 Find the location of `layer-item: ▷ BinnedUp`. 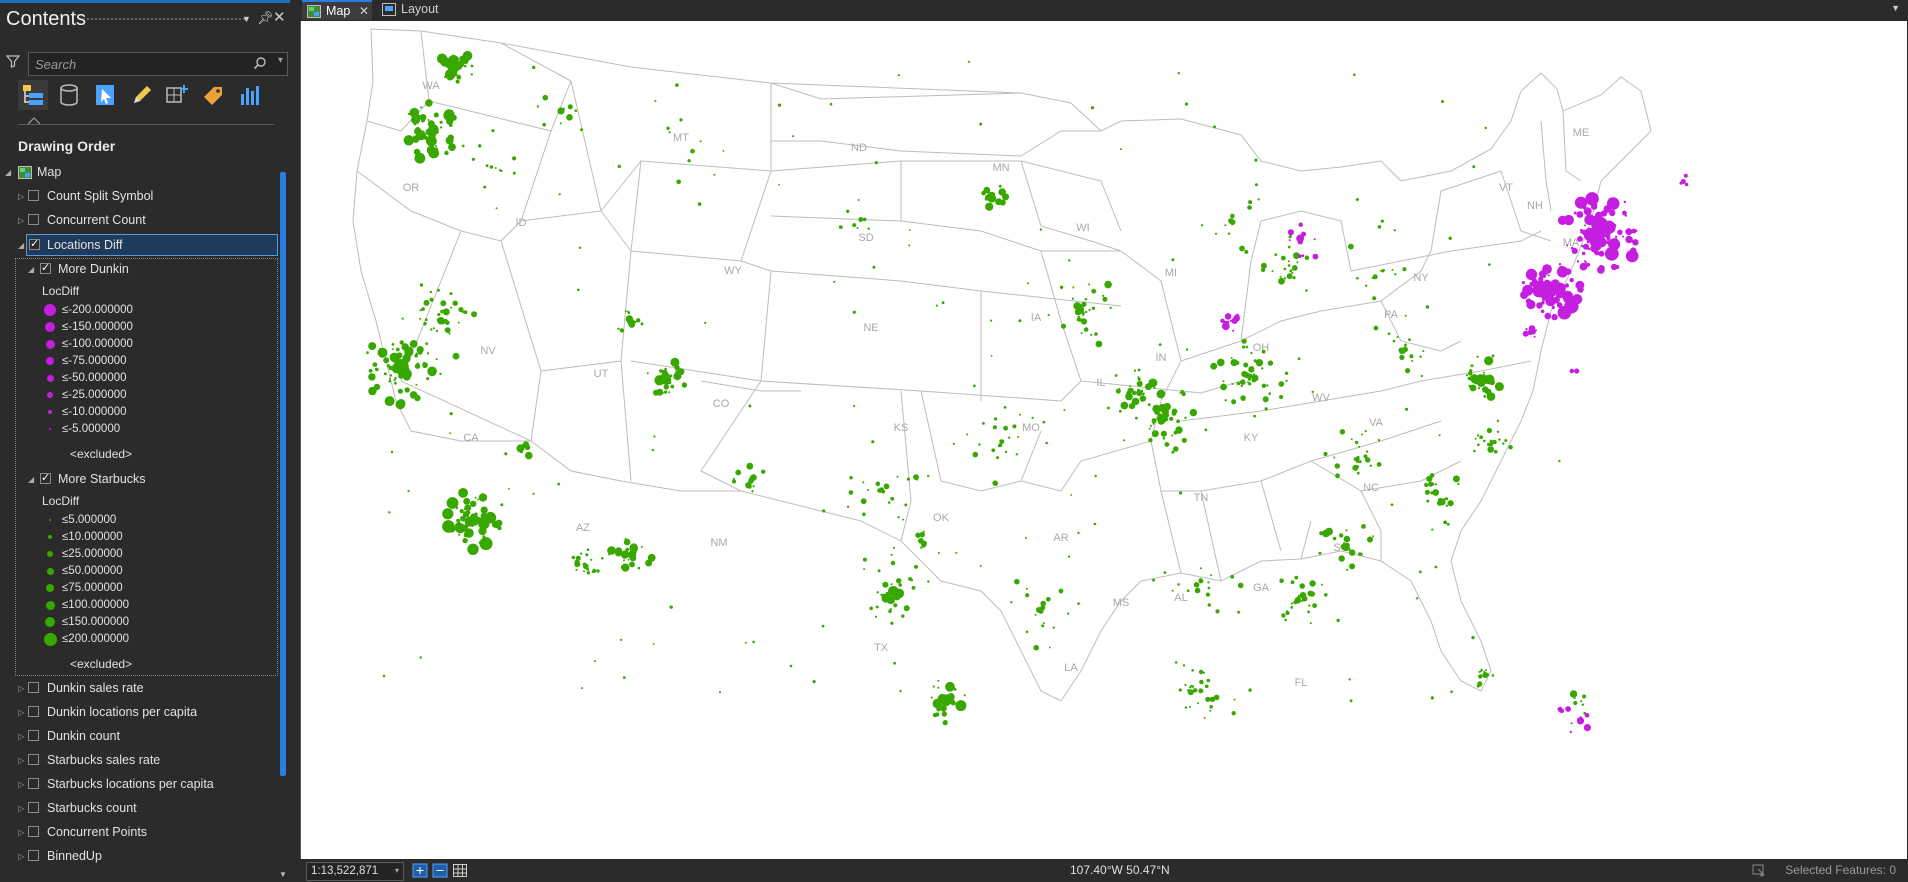

layer-item: ▷ BinnedUp is located at coordinates (140, 857).